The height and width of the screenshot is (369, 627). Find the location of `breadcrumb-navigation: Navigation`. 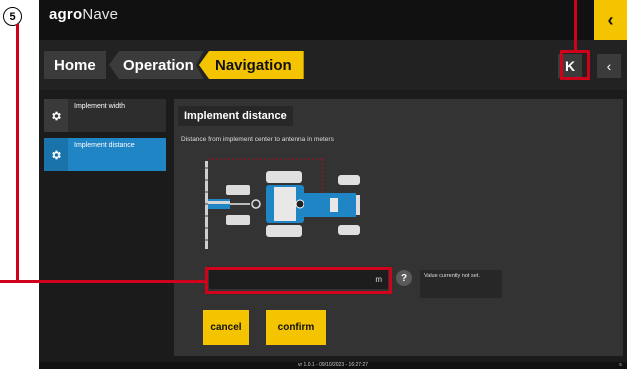

breadcrumb-navigation: Navigation is located at coordinates (251, 65).